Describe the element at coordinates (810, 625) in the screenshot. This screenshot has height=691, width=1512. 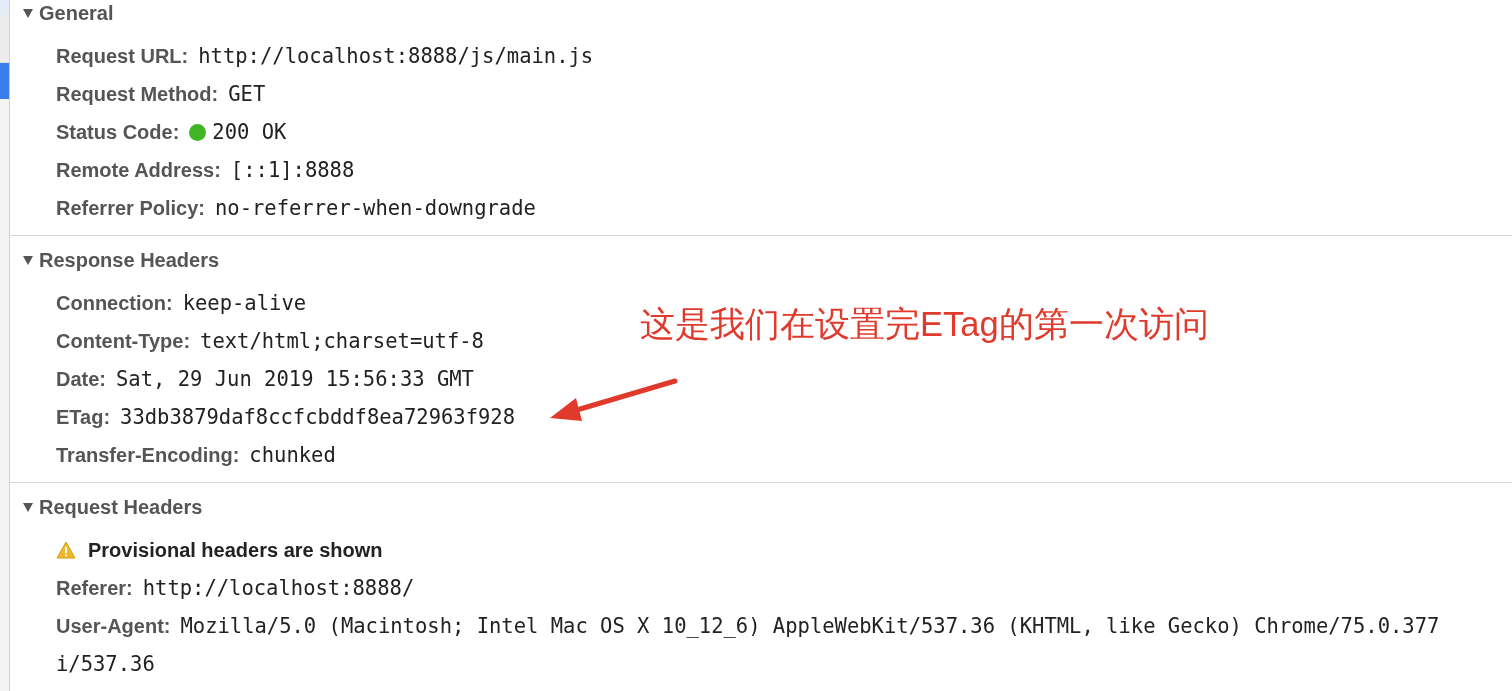
I see `header-value: Mozilla/5.0 (Macintosh; Intel Mac OS X 10_12_6) AppleWebKit/537.36 (KHTML, like Gecko) Chrome/75.0.377` at that location.